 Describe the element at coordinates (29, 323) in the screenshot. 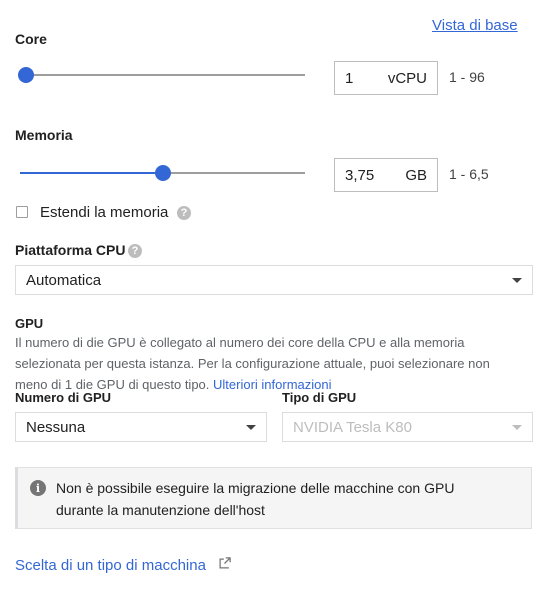

I see `gpu-title: GPU` at that location.